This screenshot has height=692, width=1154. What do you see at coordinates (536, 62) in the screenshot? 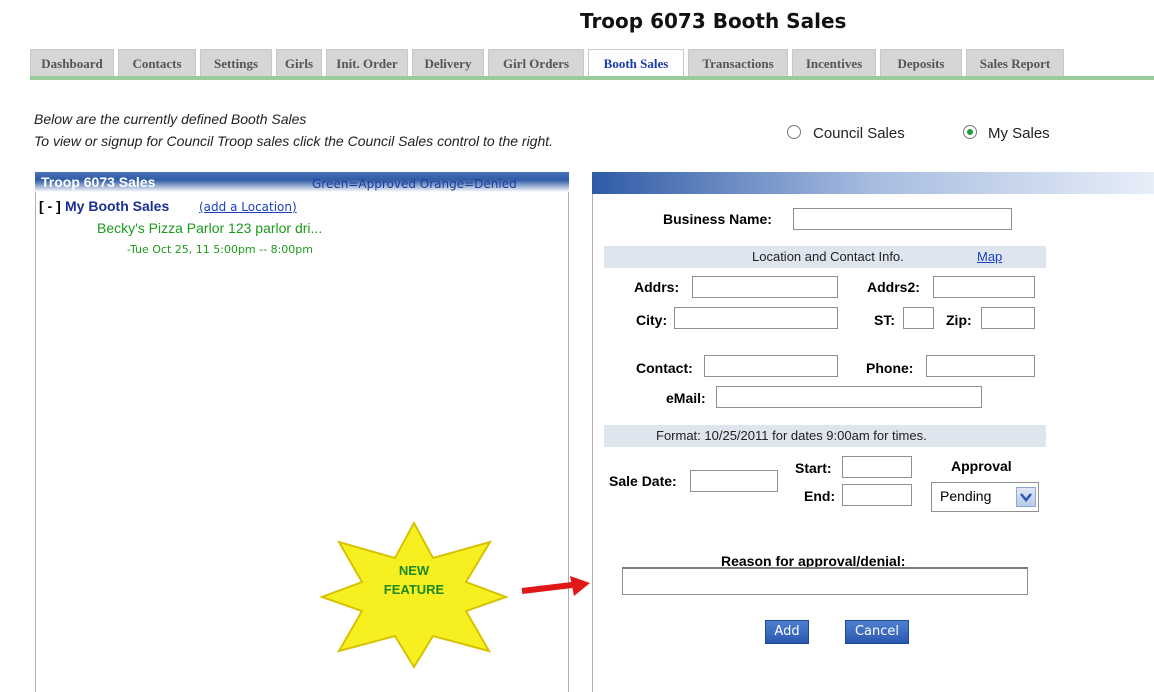
I see `tab-girl-orders: Girl Orders` at bounding box center [536, 62].